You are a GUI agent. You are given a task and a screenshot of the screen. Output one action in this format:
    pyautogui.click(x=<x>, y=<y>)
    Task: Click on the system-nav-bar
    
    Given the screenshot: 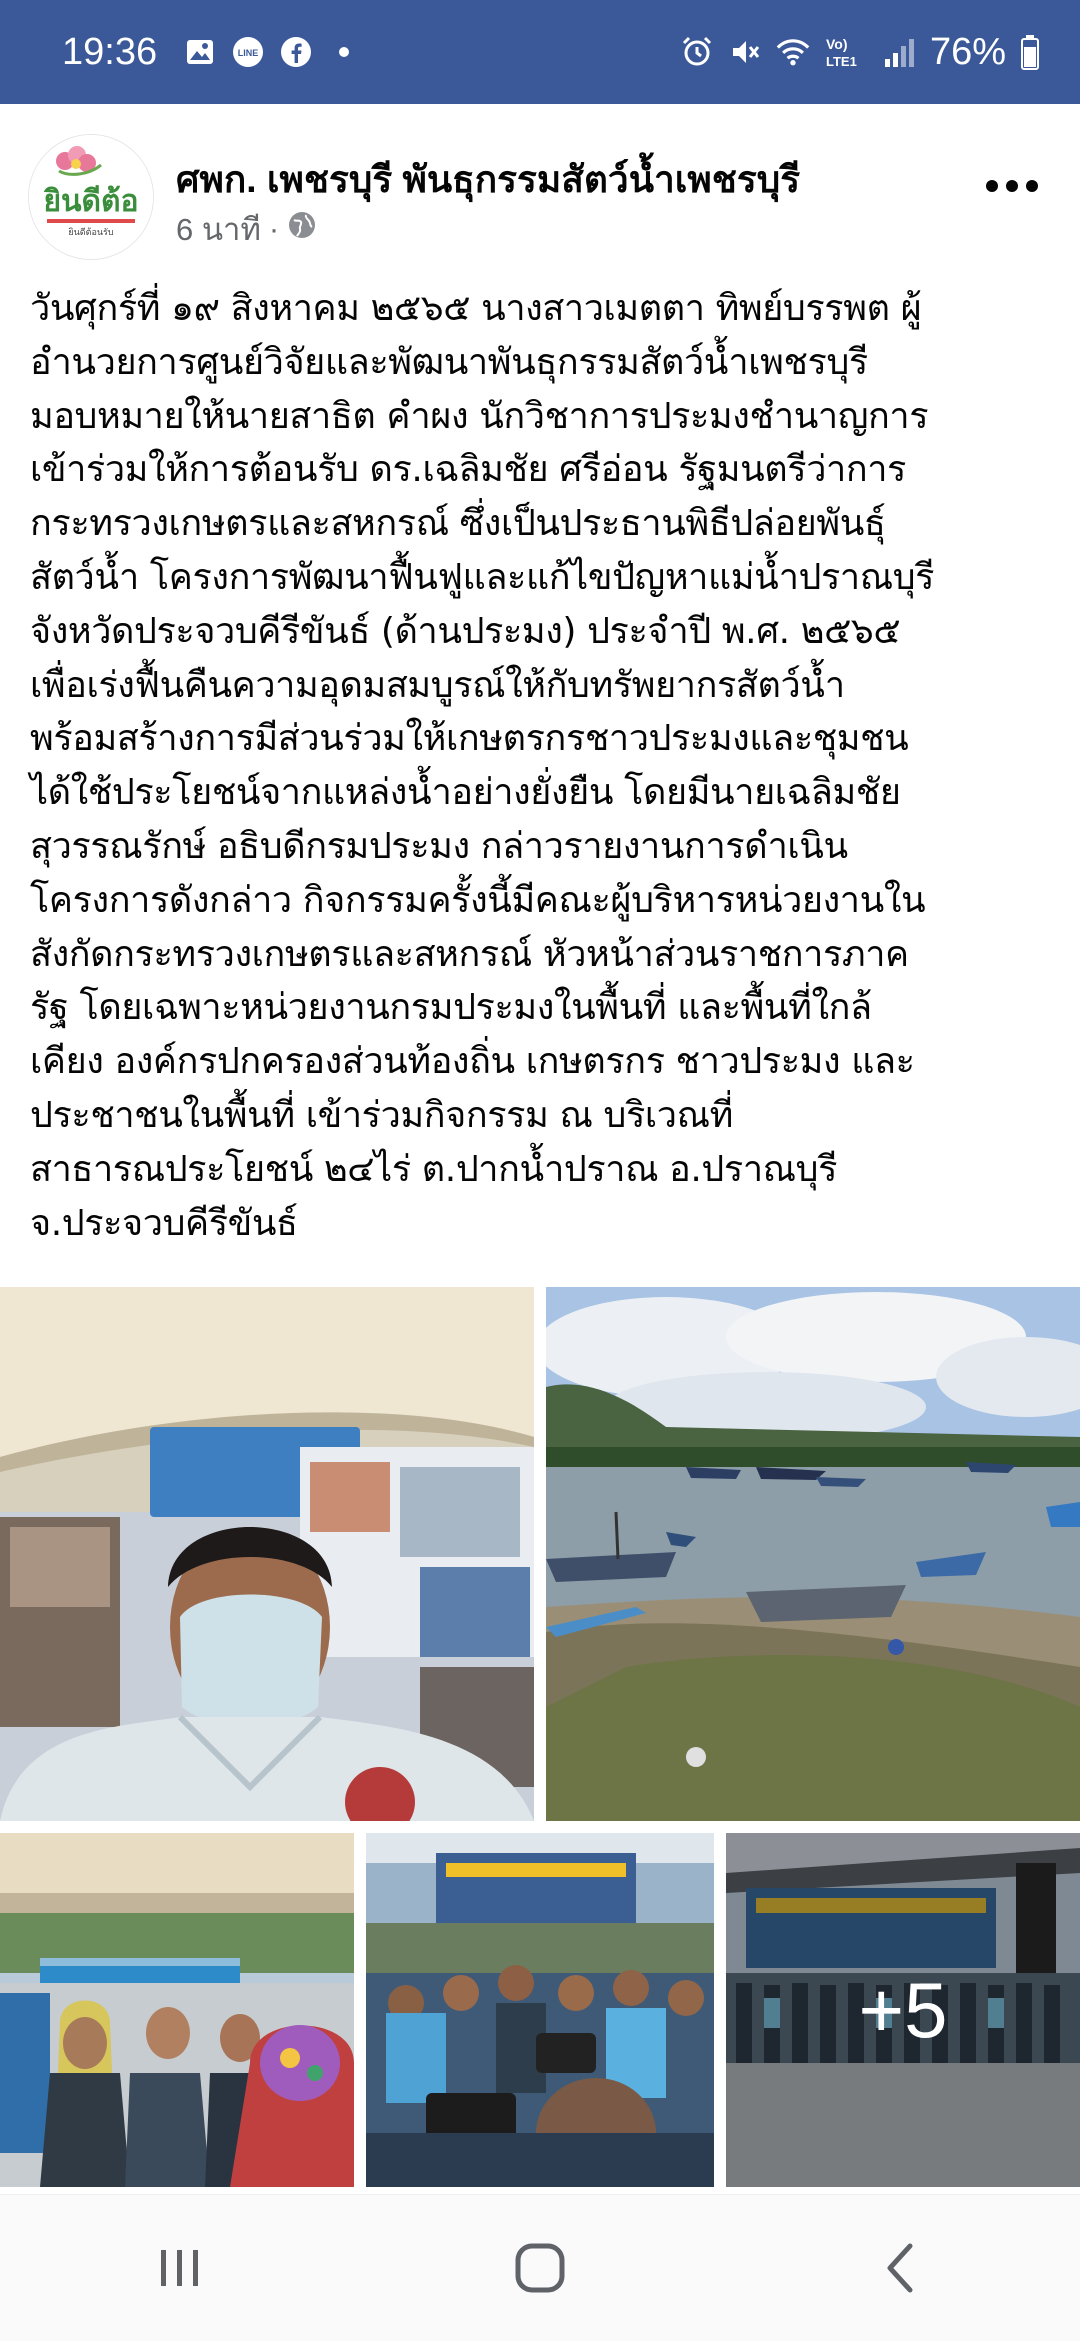 What is the action you would take?
    pyautogui.click(x=540, y=2267)
    